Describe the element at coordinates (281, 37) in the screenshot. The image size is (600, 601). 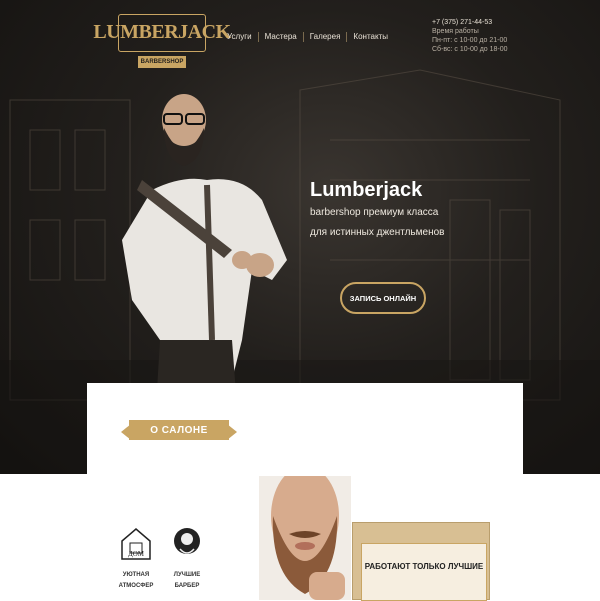
I see `nav-item-masters: Мастера` at that location.